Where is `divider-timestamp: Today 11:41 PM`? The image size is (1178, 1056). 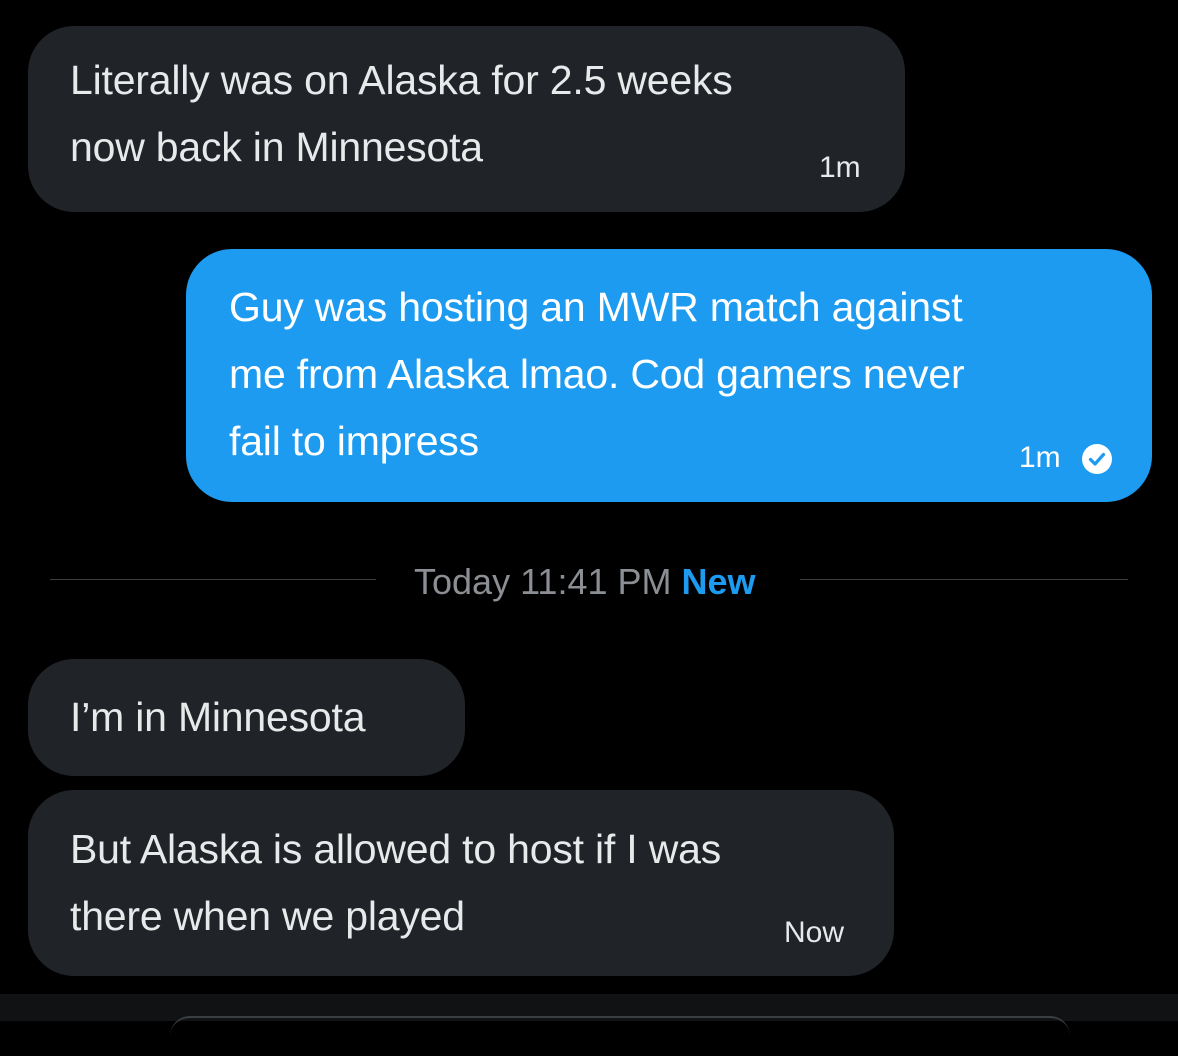
divider-timestamp: Today 11:41 PM is located at coordinates (543, 581).